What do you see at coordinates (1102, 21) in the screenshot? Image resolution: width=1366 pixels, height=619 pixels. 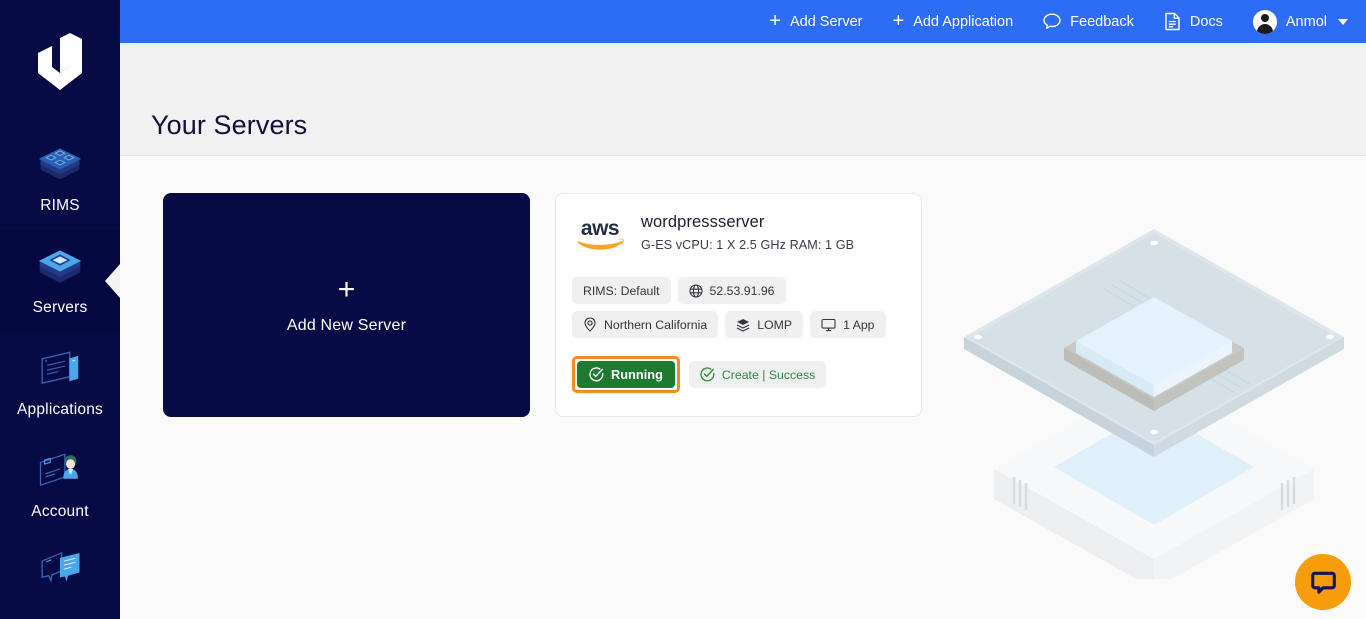 I see `feedback-label: Feedback` at bounding box center [1102, 21].